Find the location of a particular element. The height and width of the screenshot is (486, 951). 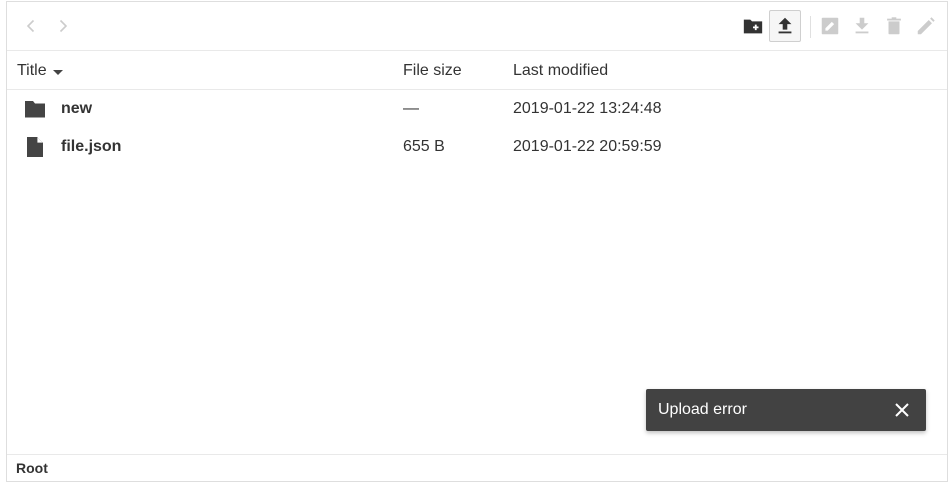

create-folder-icon is located at coordinates (753, 26).